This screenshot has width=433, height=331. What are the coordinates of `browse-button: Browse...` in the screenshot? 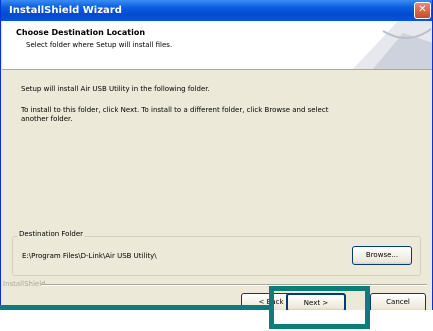 It's located at (382, 255).